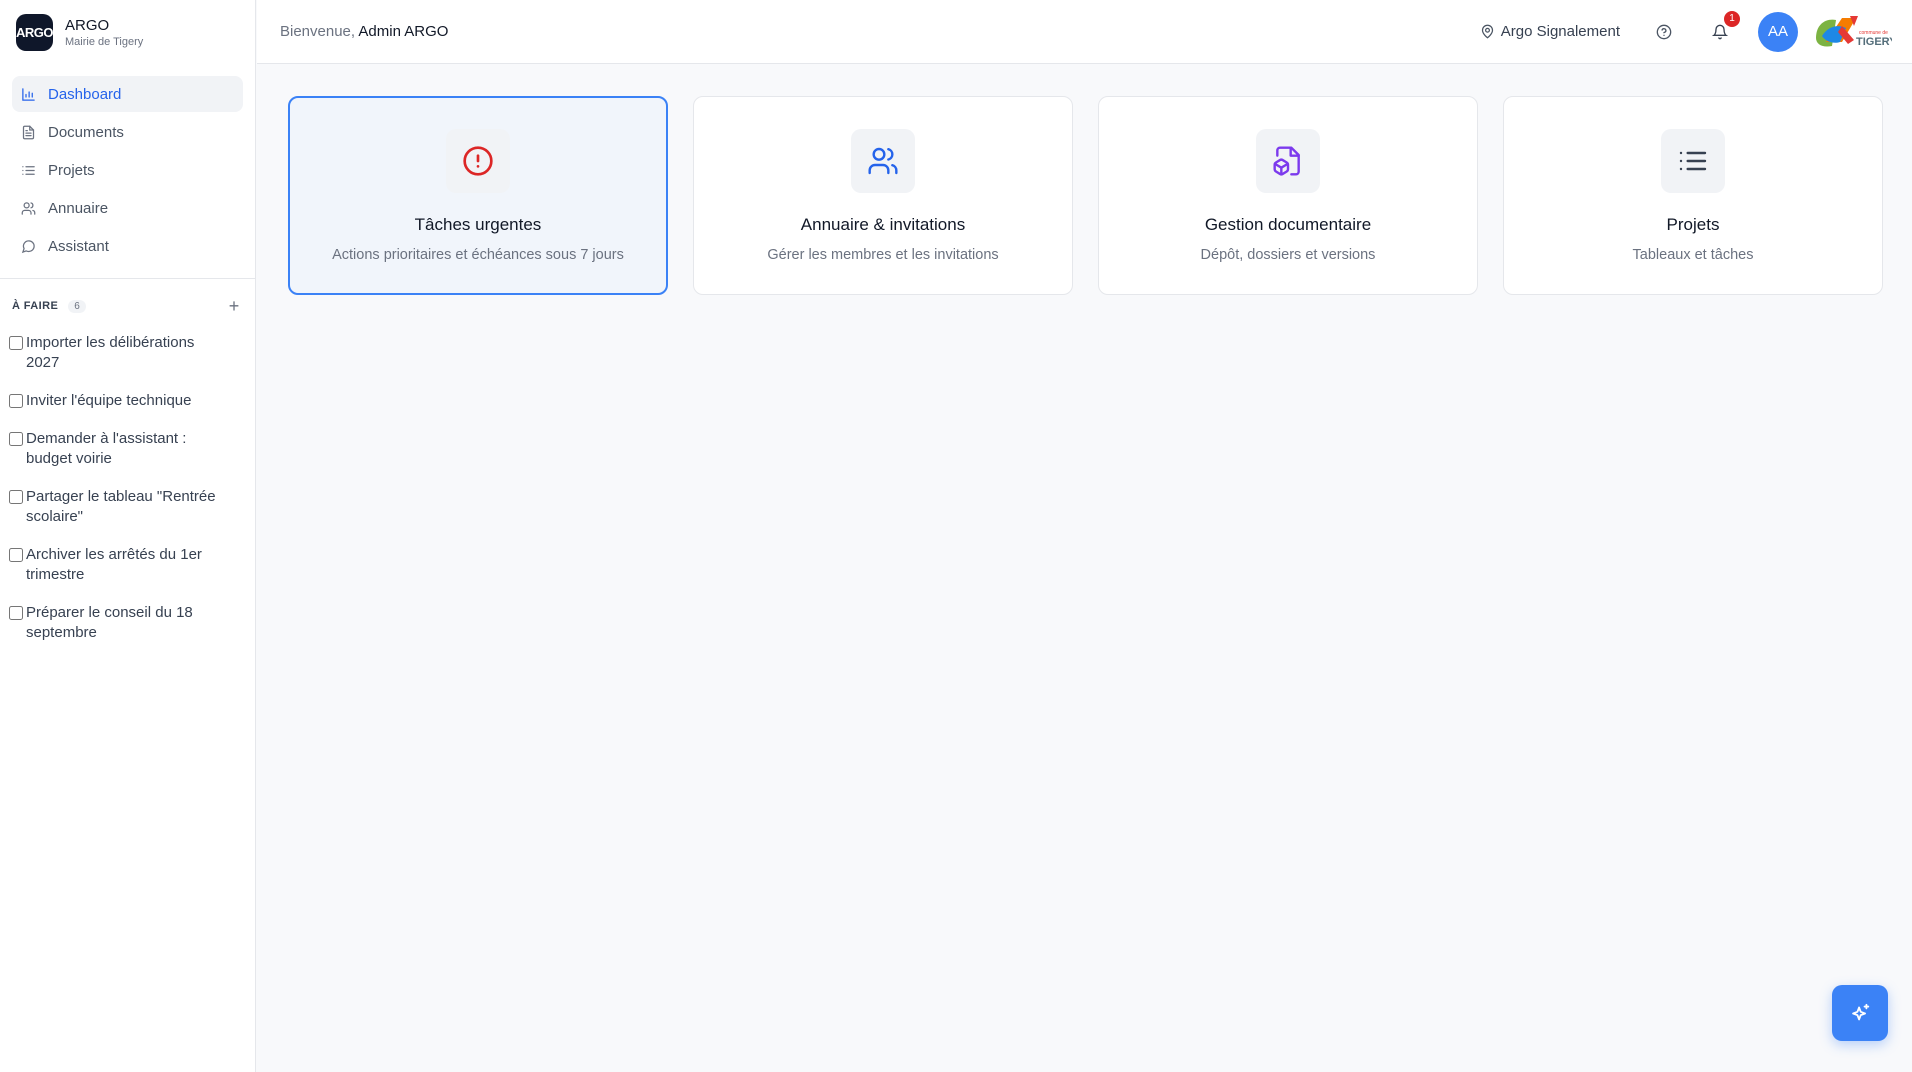 The image size is (1912, 1072). What do you see at coordinates (85, 94) in the screenshot?
I see `sidebar-item-label: Dashboard` at bounding box center [85, 94].